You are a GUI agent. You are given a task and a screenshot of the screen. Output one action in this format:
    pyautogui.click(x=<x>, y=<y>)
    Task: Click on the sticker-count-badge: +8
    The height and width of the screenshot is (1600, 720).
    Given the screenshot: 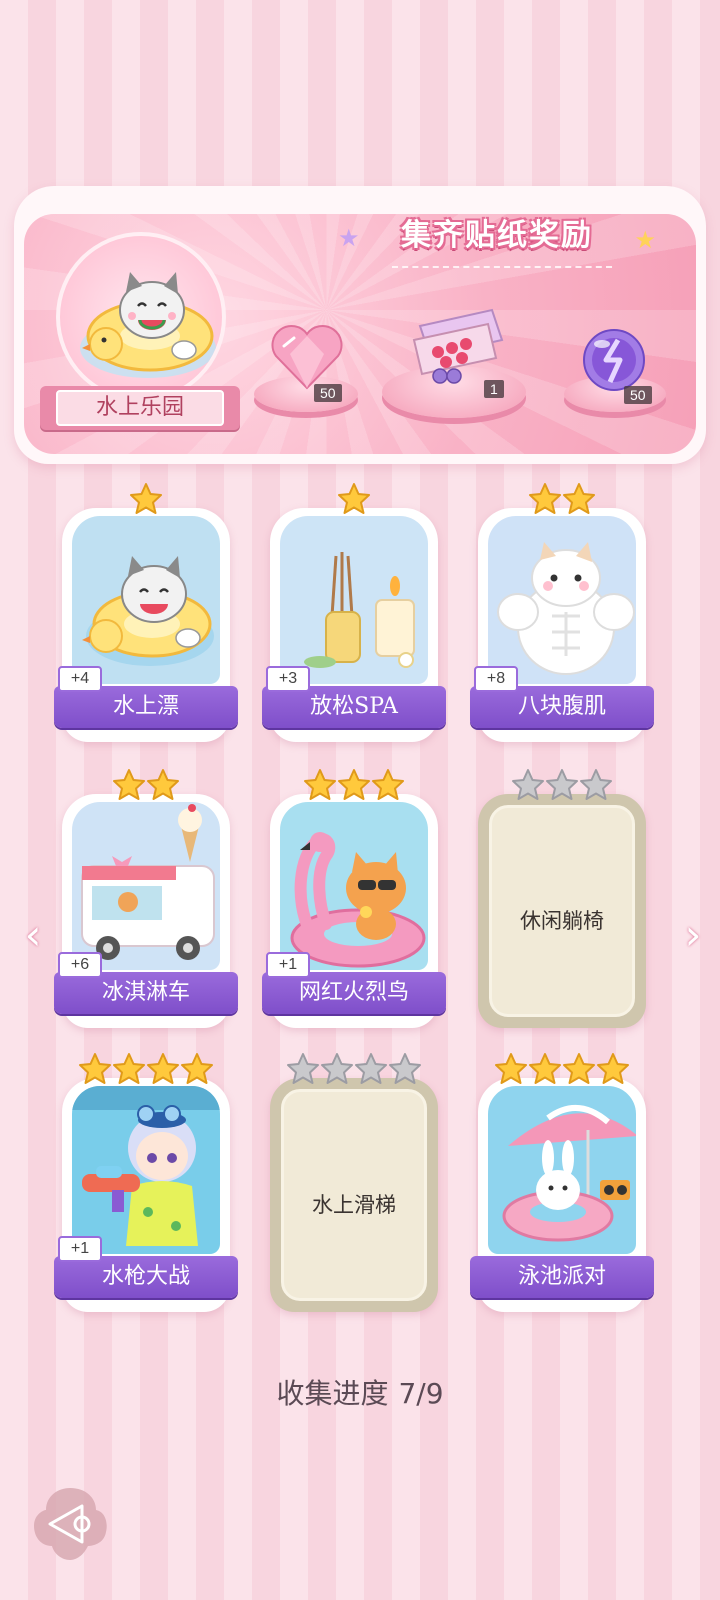 What is the action you would take?
    pyautogui.click(x=496, y=679)
    